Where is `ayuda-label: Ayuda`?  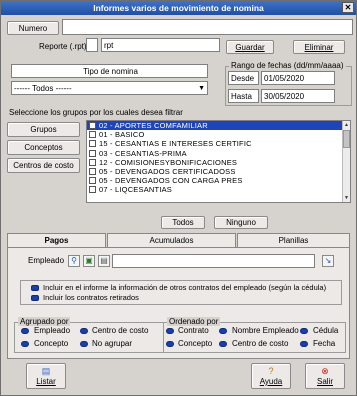
ayuda-label: Ayuda is located at coordinates (271, 381).